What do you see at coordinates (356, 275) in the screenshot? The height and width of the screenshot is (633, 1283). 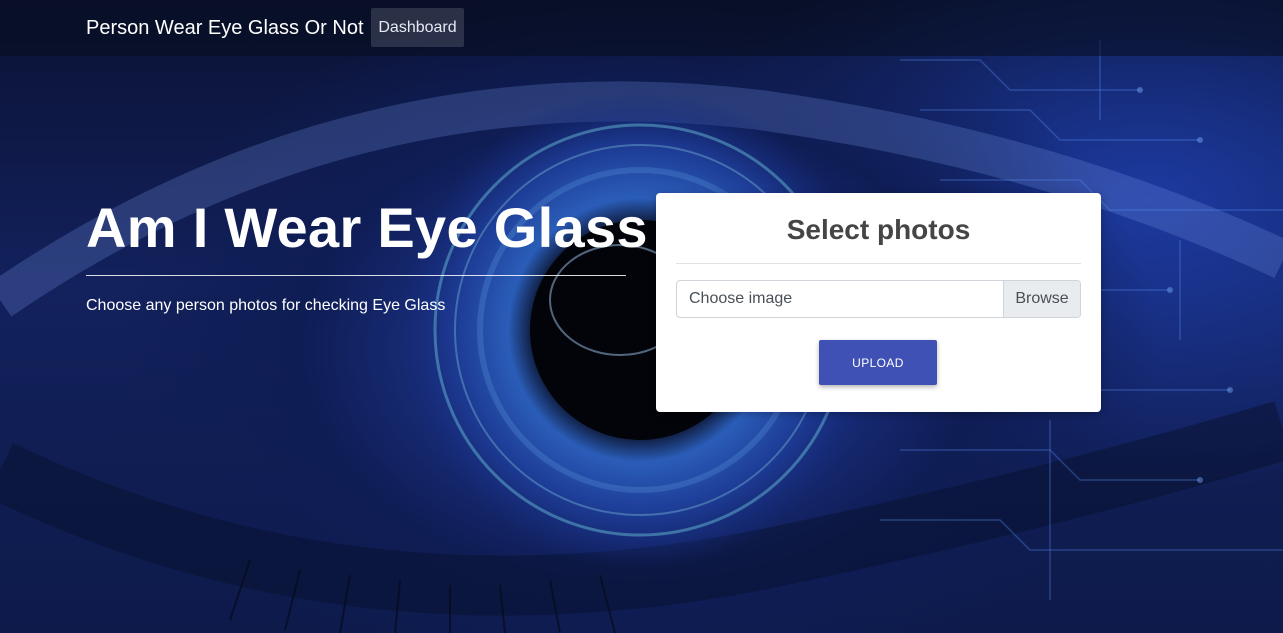 I see `hero-divider` at bounding box center [356, 275].